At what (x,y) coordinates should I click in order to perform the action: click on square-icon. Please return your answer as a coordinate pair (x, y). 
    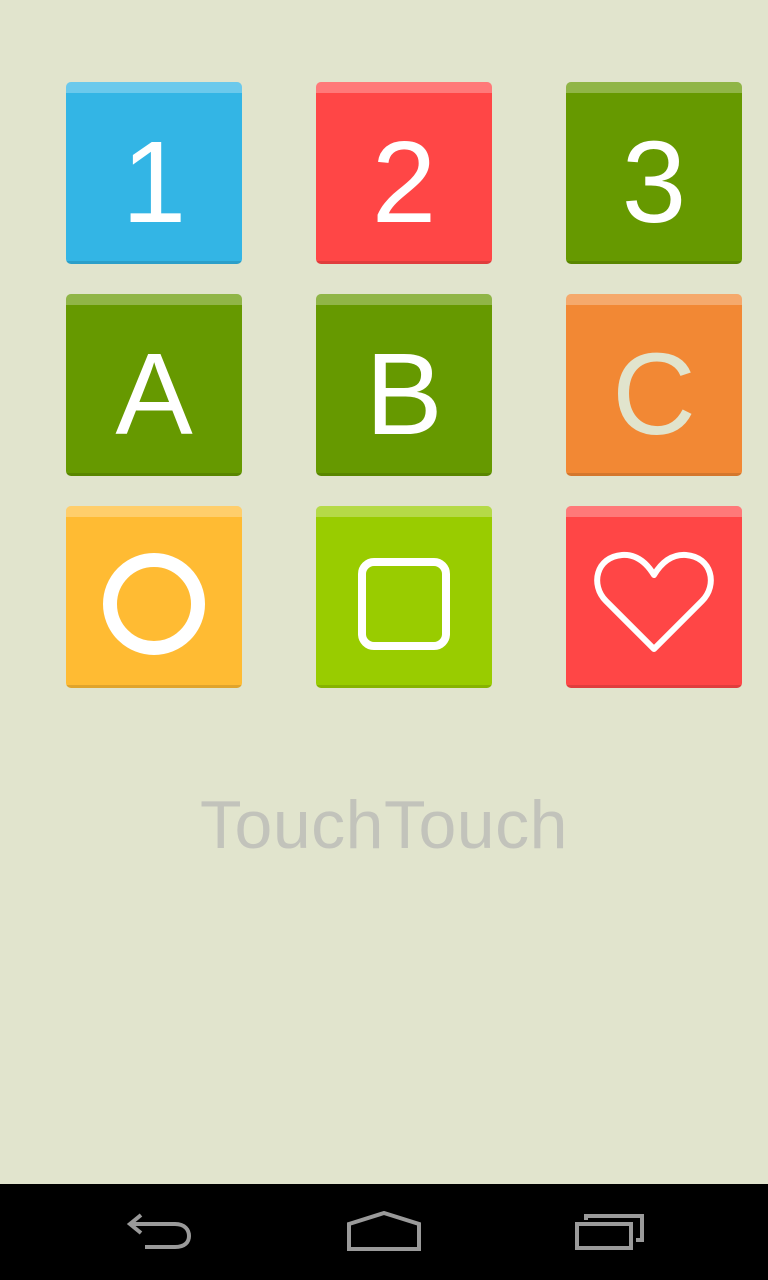
    Looking at the image, I should click on (404, 604).